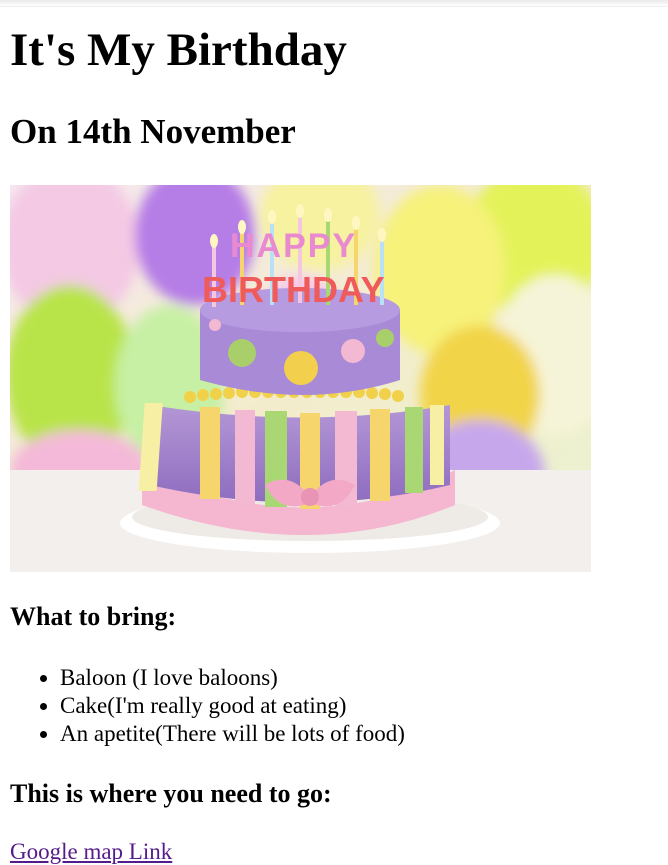  I want to click on list-item: Cake(I'm really good at eating), so click(232, 706).